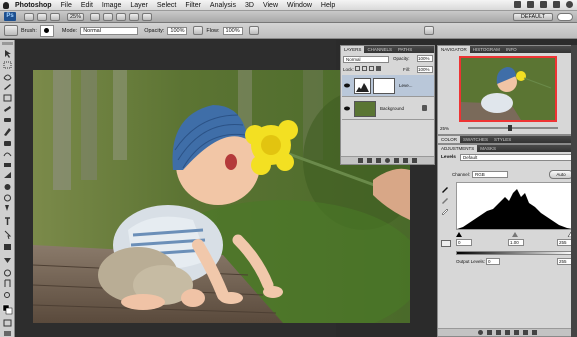 The height and width of the screenshot is (337, 577). I want to click on brush-panel-toggle, so click(429, 30).